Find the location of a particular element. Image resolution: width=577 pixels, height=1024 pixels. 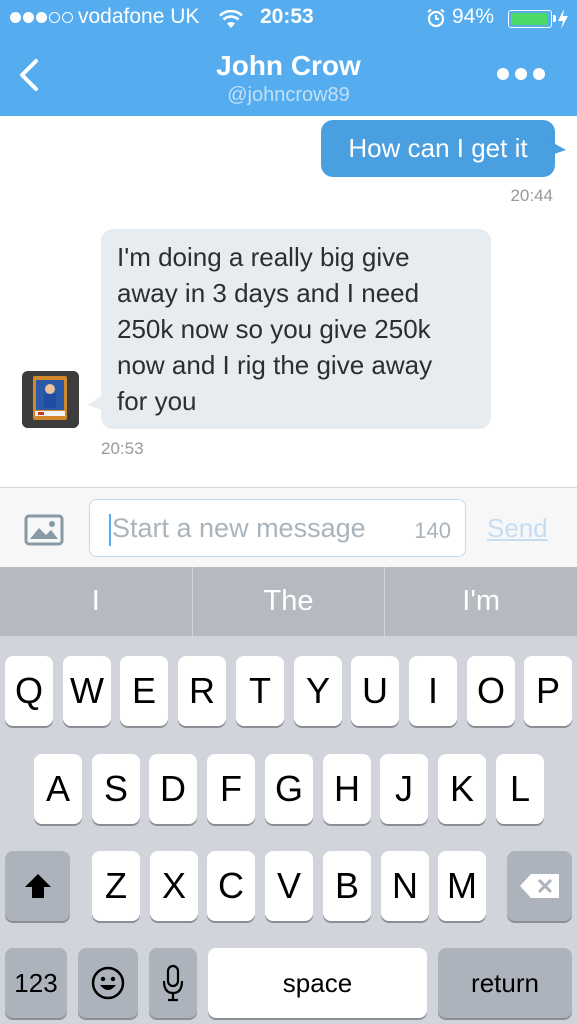

outgoing-bubble-tail is located at coordinates (557, 148).